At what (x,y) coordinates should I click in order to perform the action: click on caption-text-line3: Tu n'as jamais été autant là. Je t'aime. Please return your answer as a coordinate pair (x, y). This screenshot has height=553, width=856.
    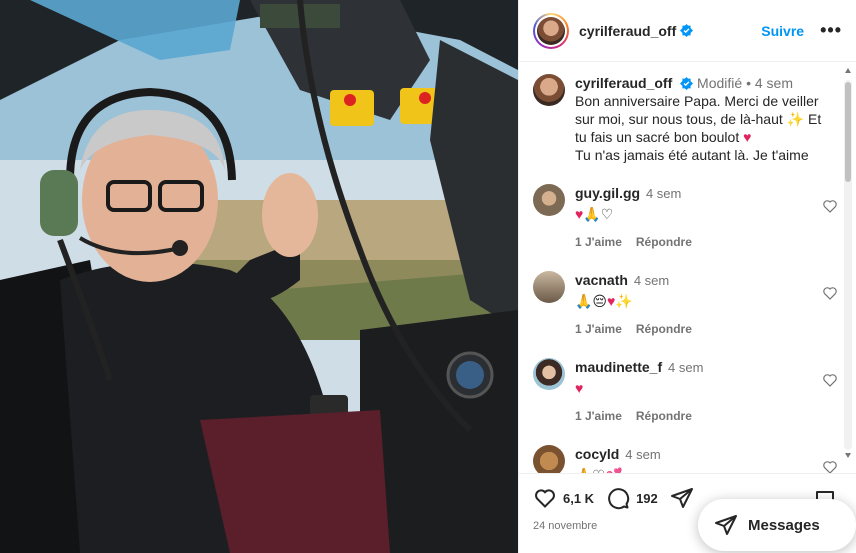
    Looking at the image, I should click on (692, 155).